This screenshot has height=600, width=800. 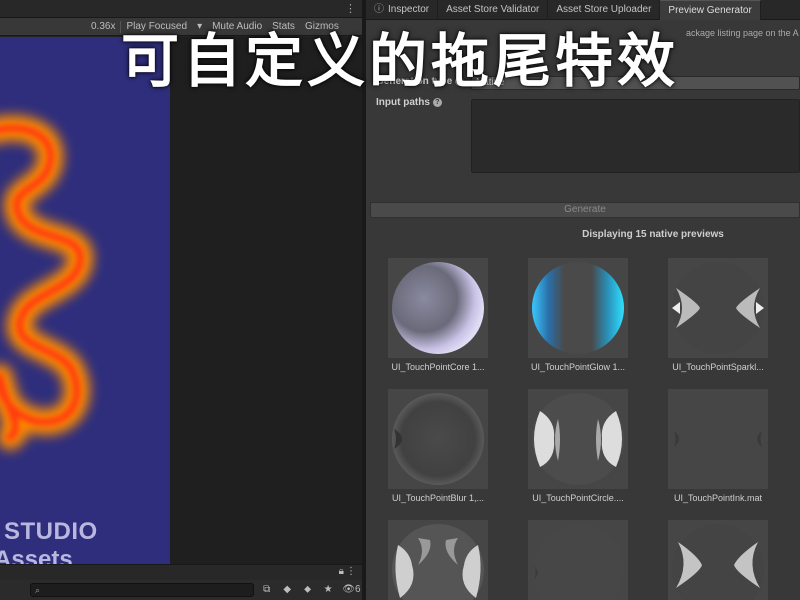 I want to click on sphere-swirl-preview, so click(x=438, y=562).